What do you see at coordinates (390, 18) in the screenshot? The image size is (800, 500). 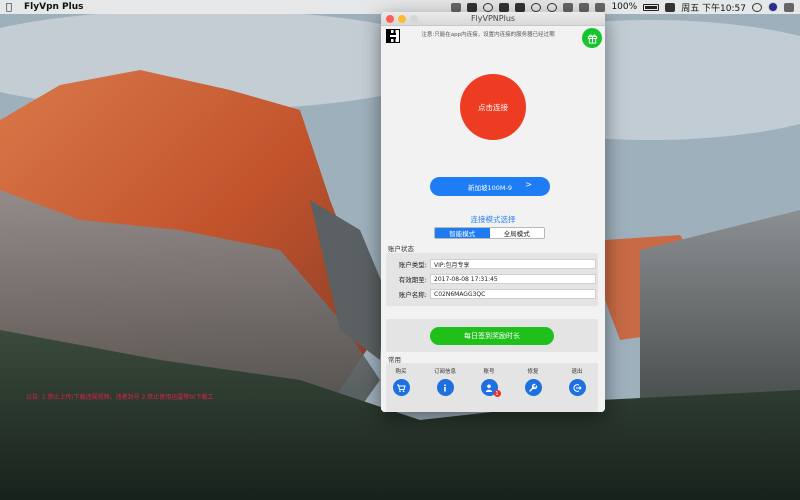 I see `window-close-button` at bounding box center [390, 18].